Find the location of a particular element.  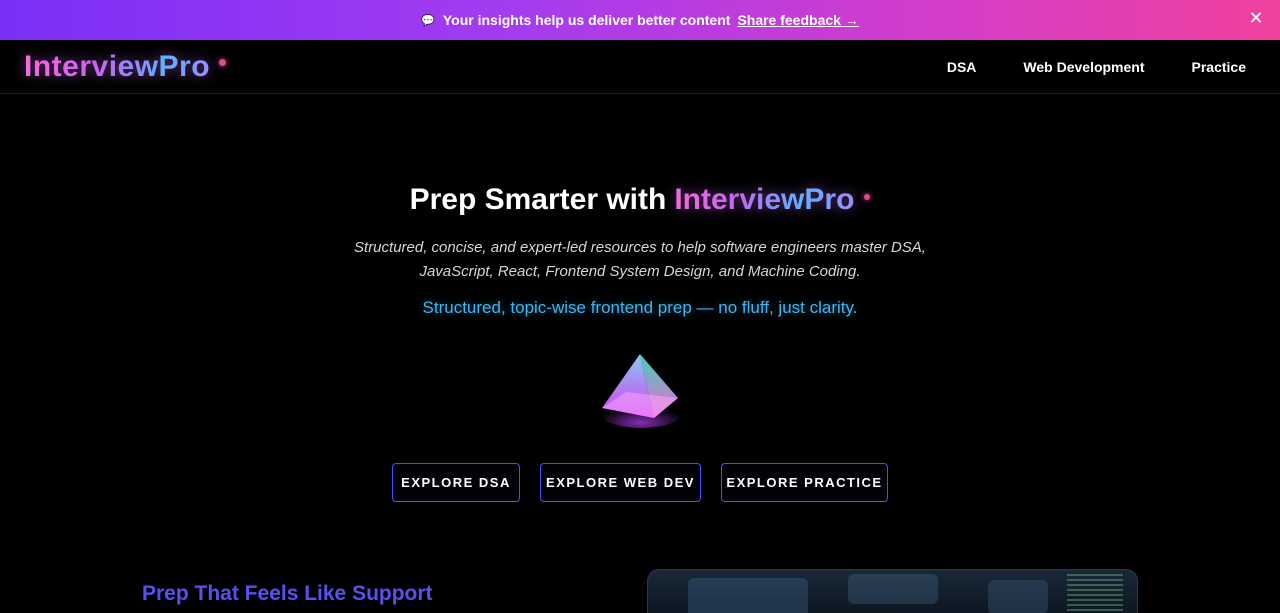

logo: InterviewPro is located at coordinates (125, 67).